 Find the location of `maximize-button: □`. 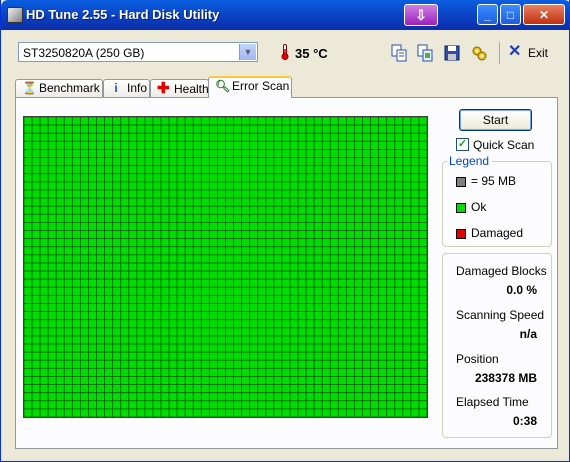

maximize-button: □ is located at coordinates (510, 14).